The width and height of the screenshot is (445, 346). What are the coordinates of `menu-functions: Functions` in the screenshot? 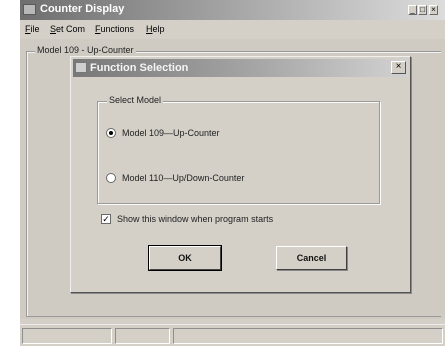 It's located at (114, 29).